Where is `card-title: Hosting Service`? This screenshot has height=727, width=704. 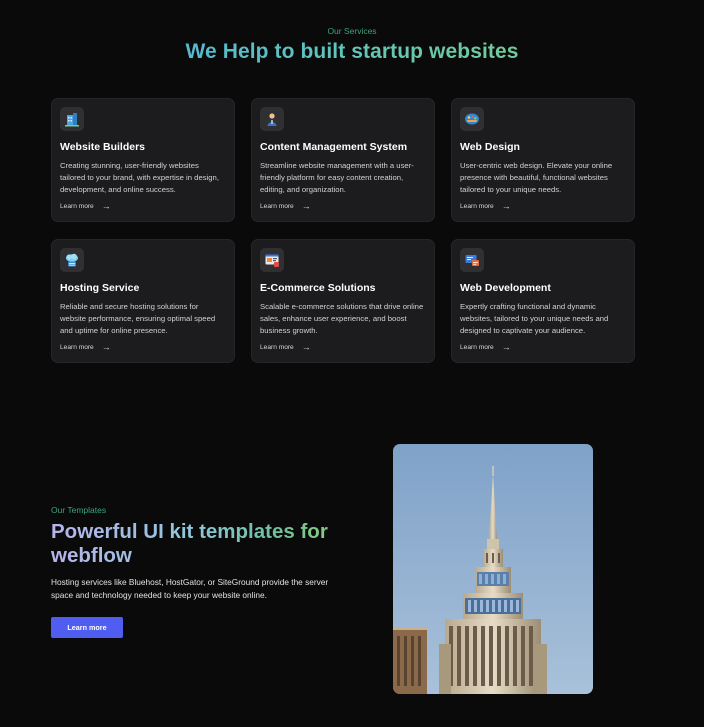 card-title: Hosting Service is located at coordinates (100, 288).